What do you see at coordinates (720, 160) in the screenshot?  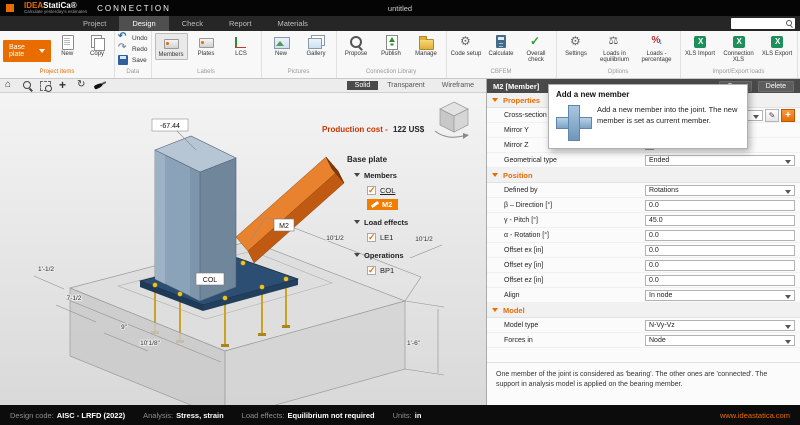 I see `geometrical-type-dropdown: Ended` at bounding box center [720, 160].